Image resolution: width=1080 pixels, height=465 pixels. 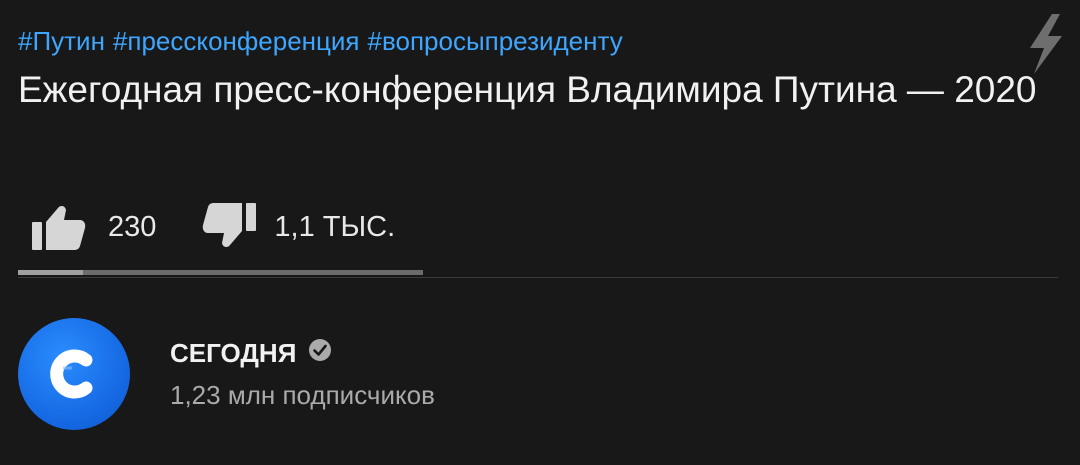 I want to click on rating-bar: 230 1,1 ТЫС., so click(x=212, y=227).